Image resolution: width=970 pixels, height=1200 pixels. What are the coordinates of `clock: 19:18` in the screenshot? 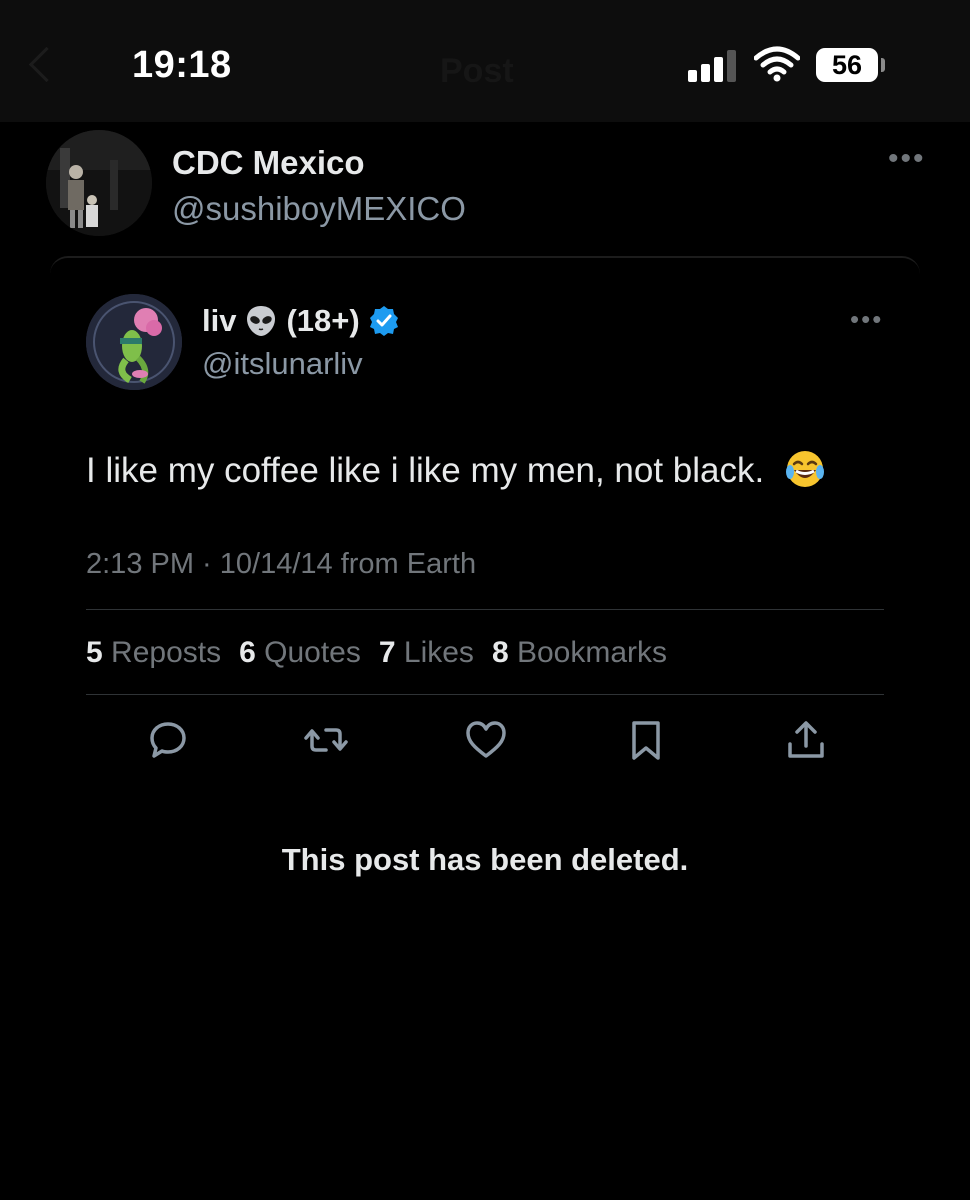 It's located at (182, 65).